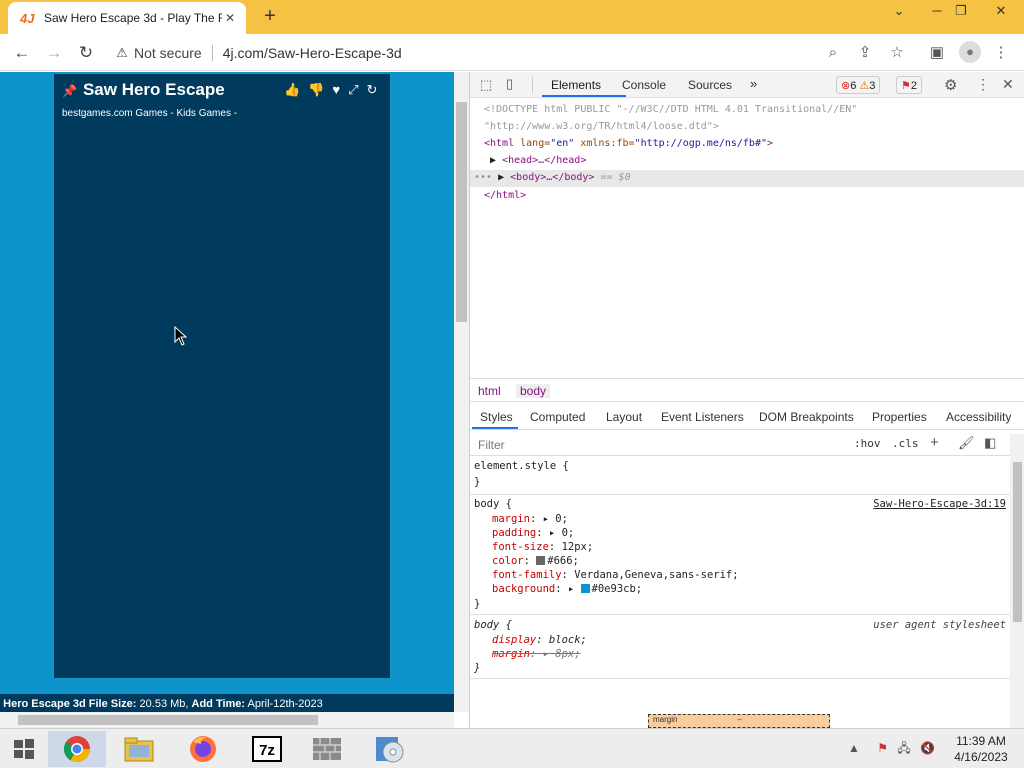 The image size is (1024, 768). I want to click on bookmark-star-icon: ☆, so click(897, 53).